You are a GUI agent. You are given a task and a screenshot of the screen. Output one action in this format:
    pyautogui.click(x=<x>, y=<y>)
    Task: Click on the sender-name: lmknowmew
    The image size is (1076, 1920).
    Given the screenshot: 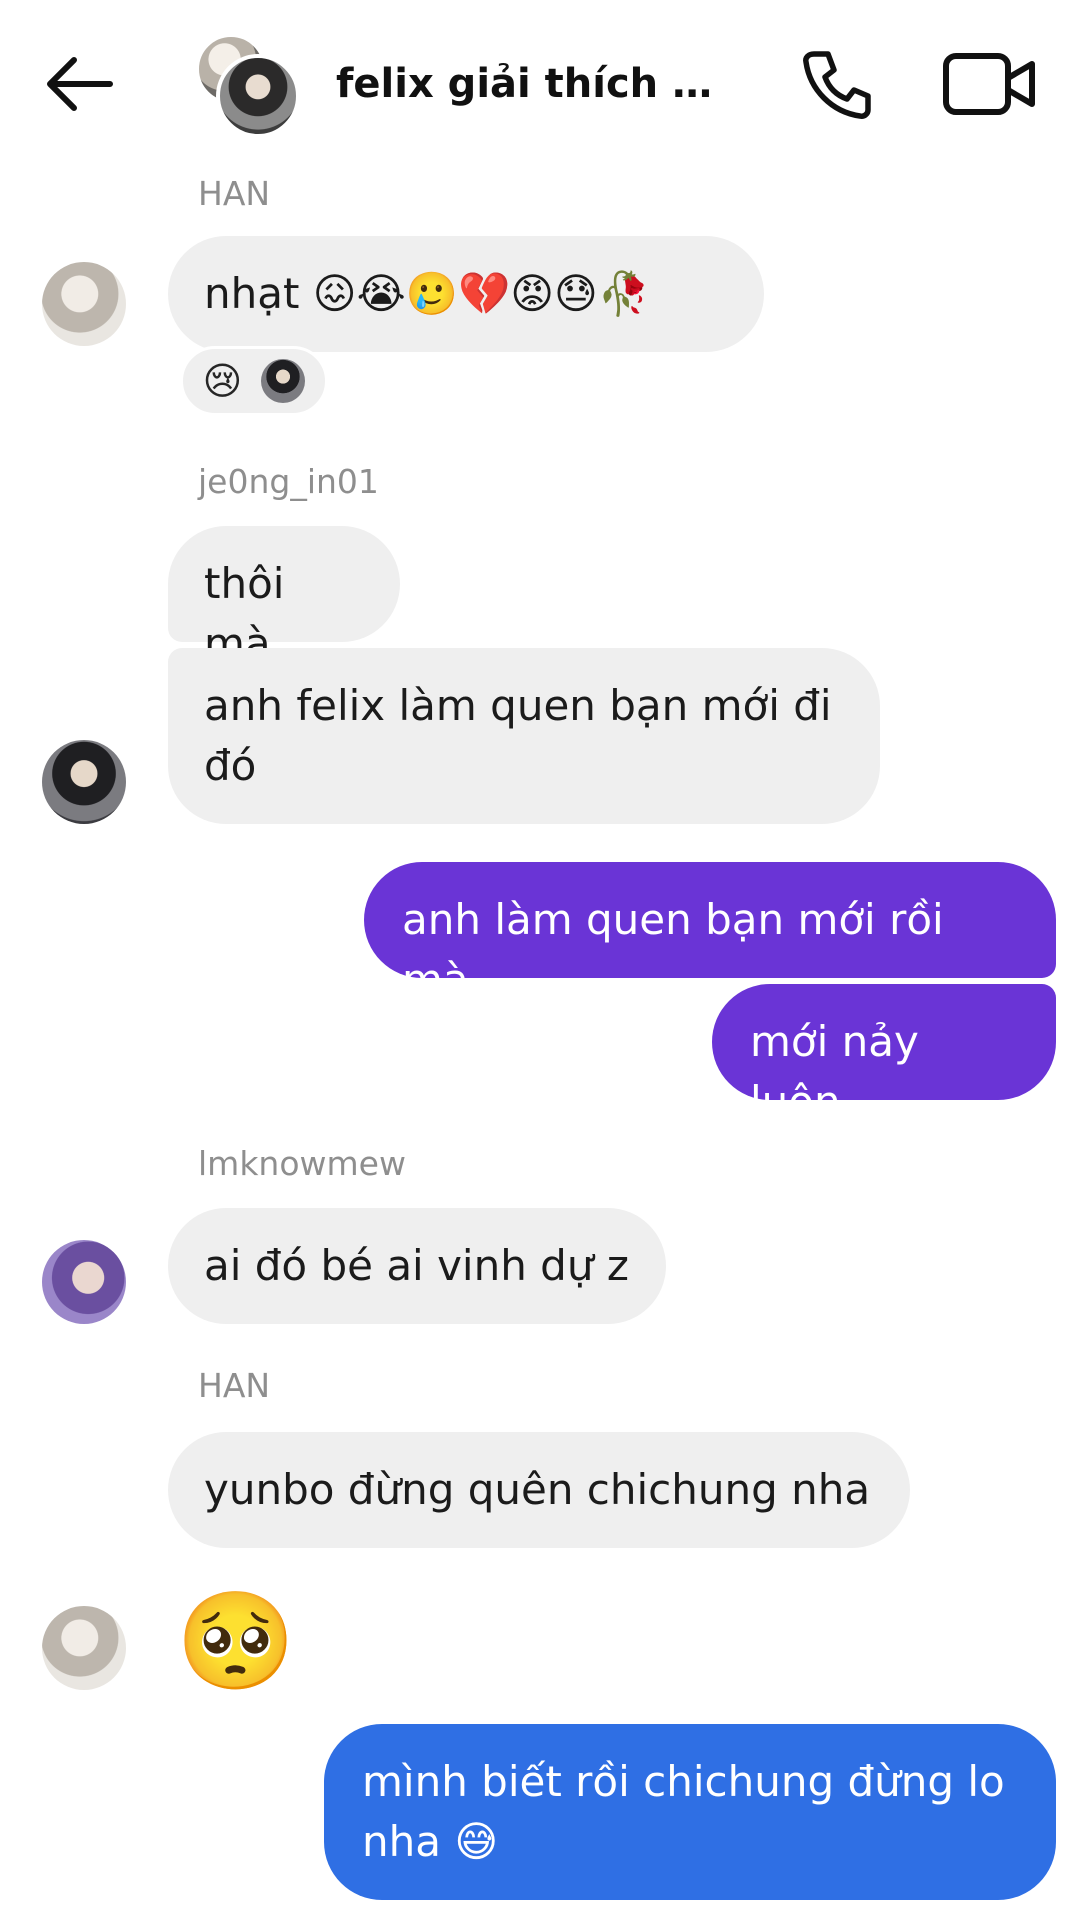 What is the action you would take?
    pyautogui.click(x=302, y=1163)
    